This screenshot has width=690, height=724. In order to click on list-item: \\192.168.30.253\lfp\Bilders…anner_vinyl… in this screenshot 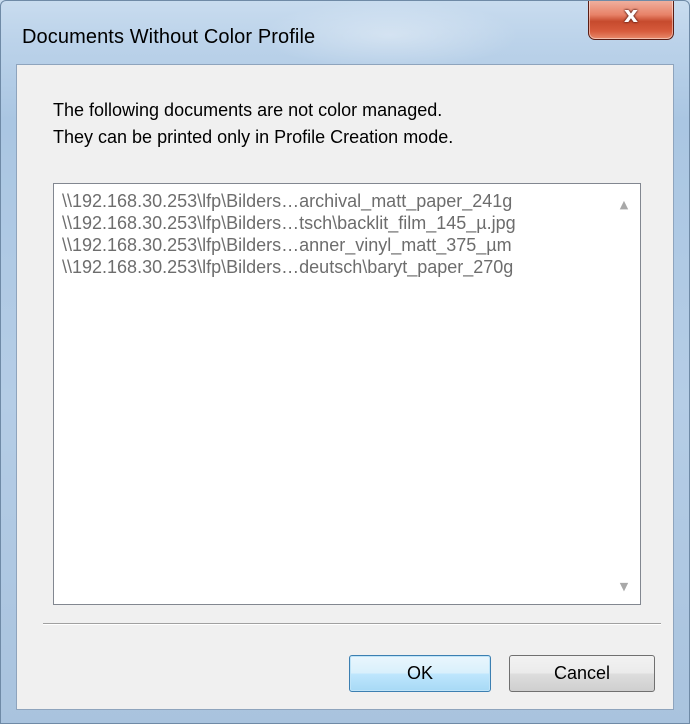, I will do `click(333, 245)`.